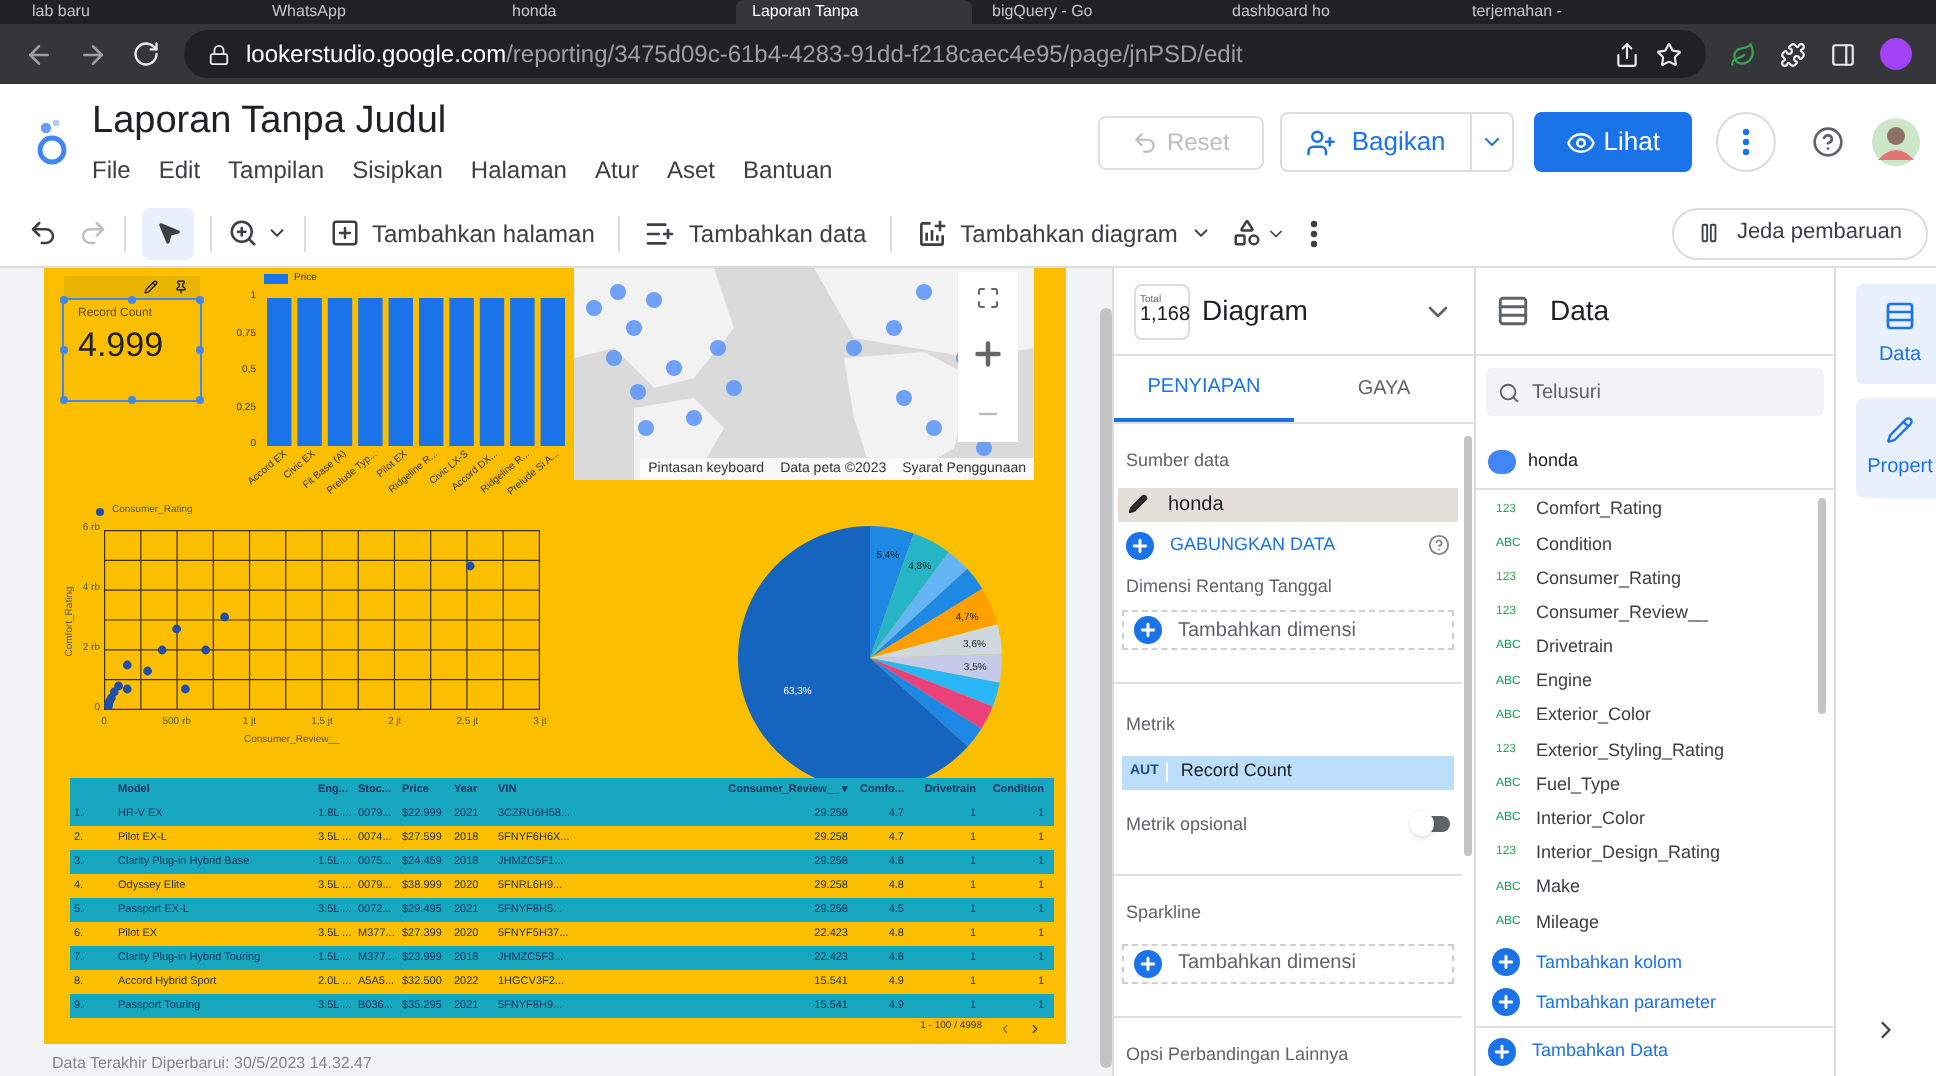 This screenshot has height=1076, width=1936. Describe the element at coordinates (1253, 545) in the screenshot. I see `blend-data-link: GABUNGKAN DATA` at that location.